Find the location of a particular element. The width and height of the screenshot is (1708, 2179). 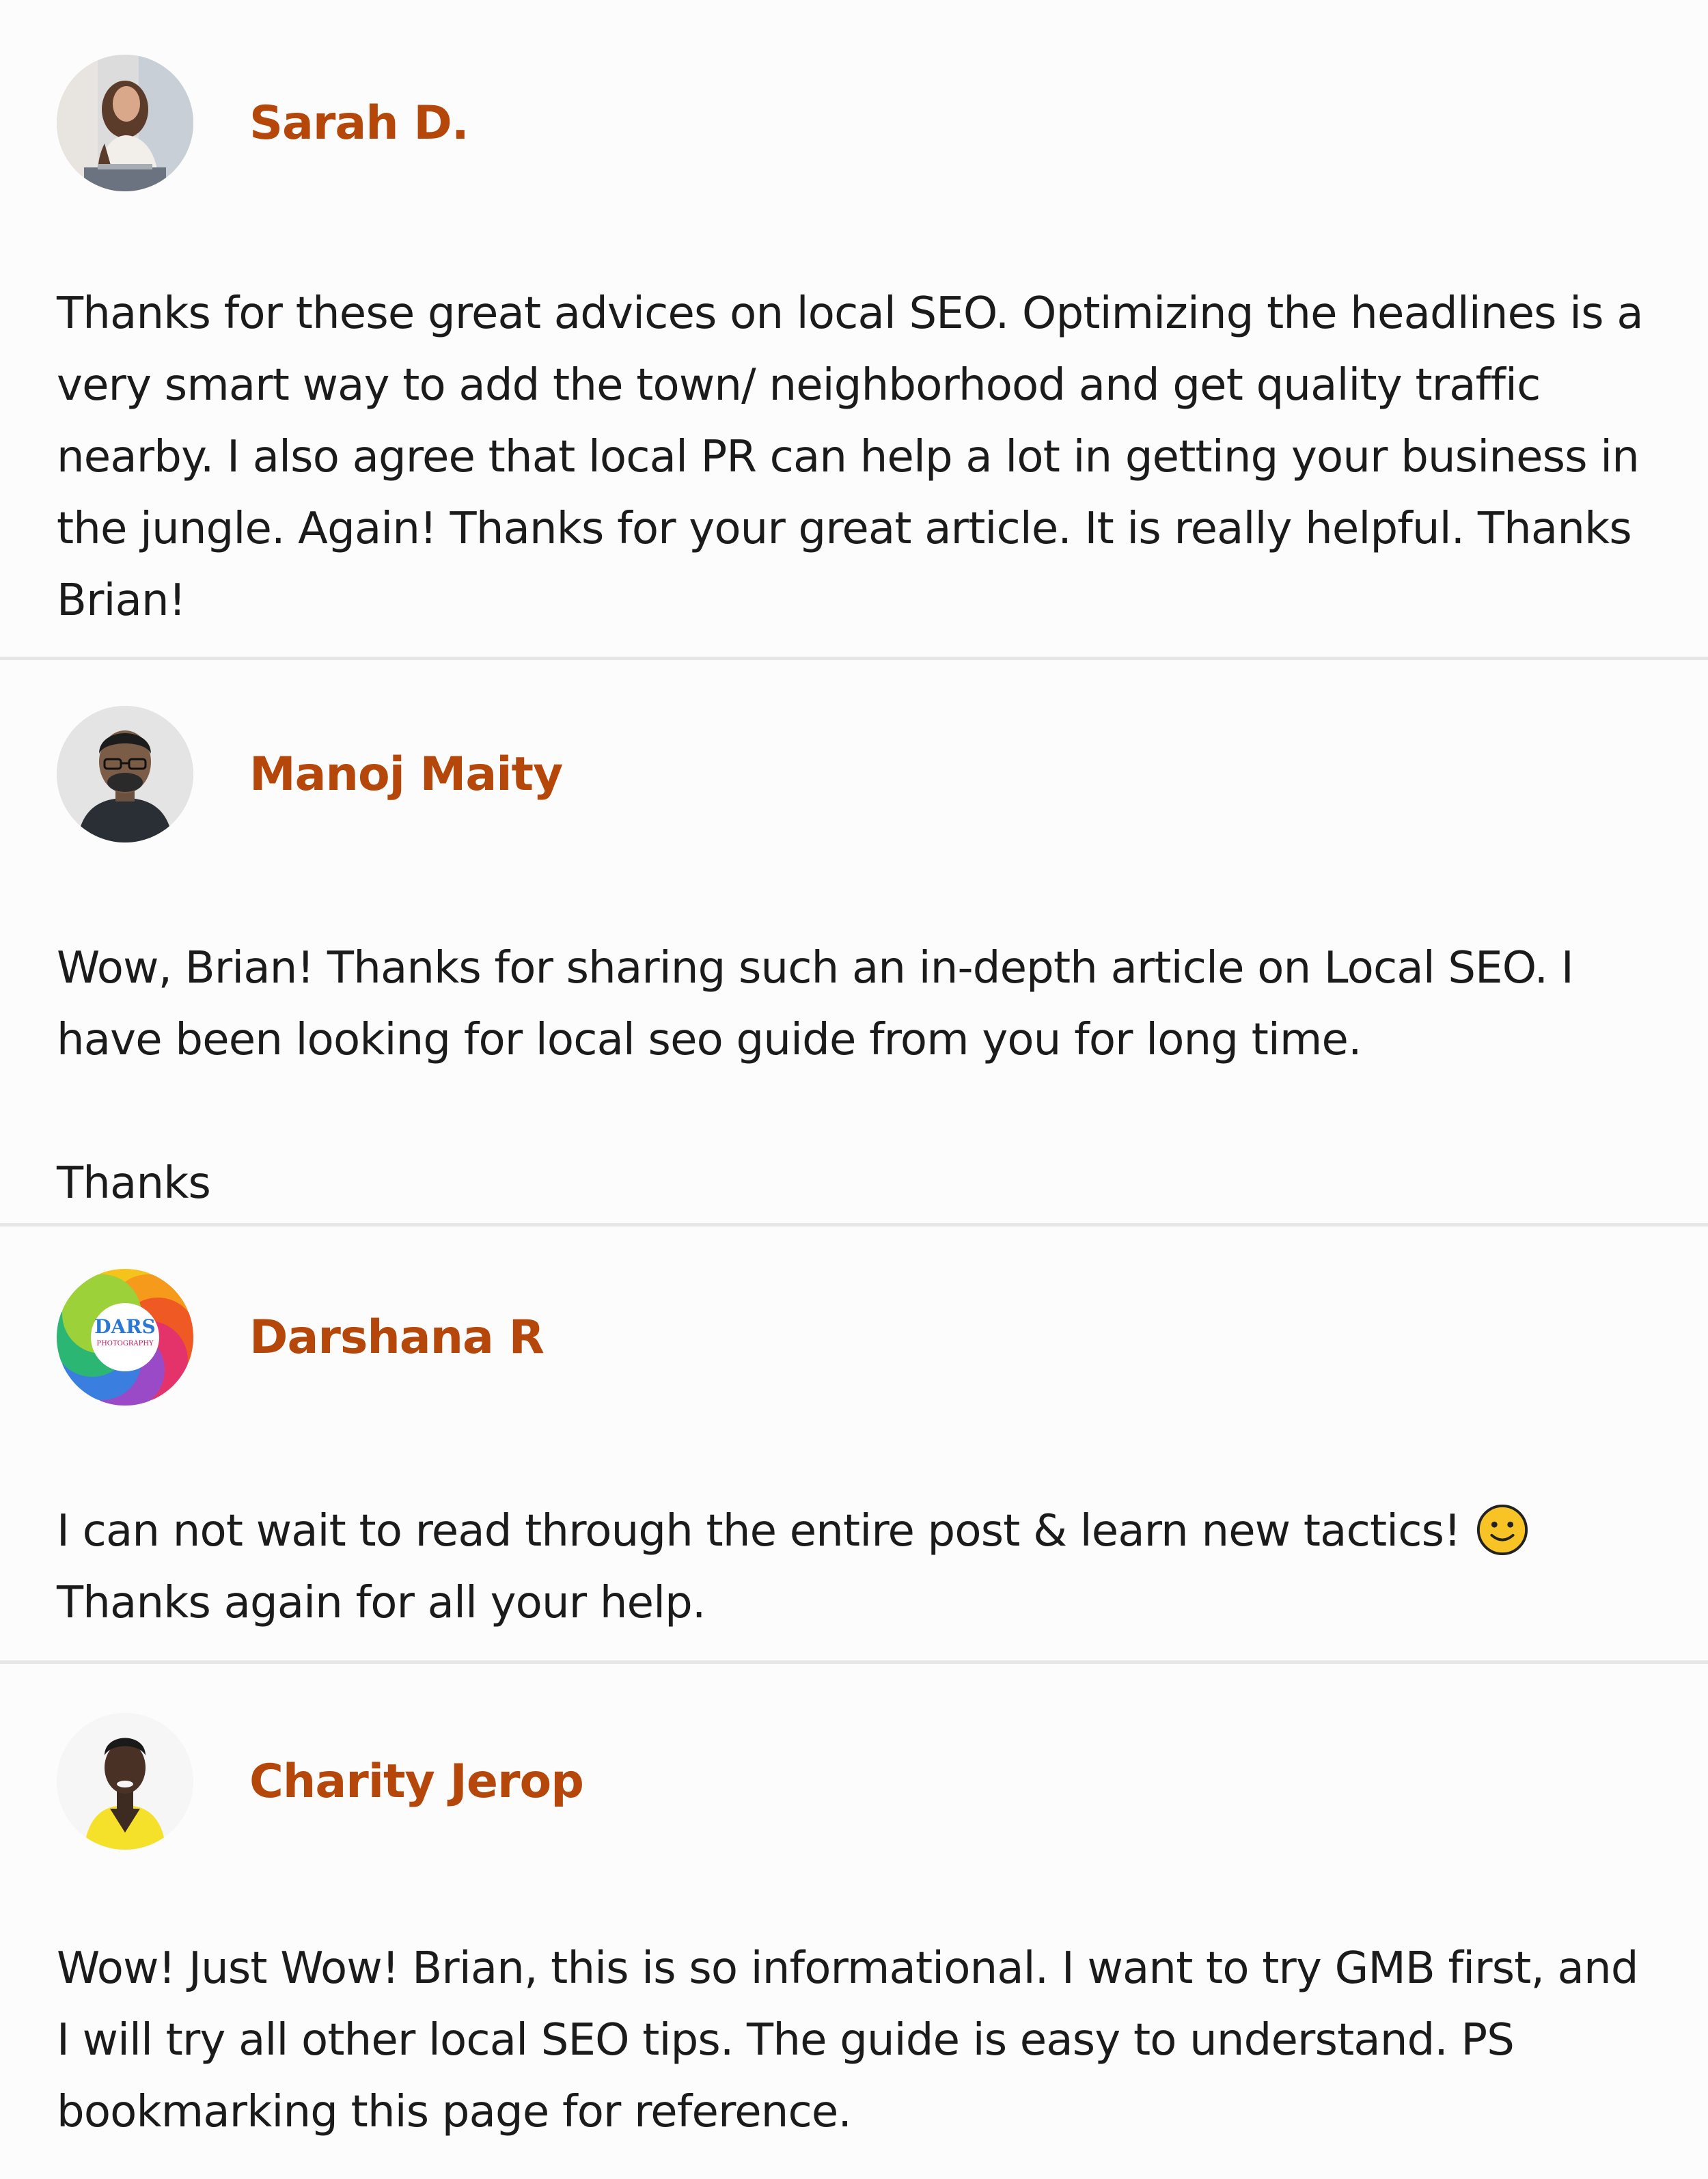

svg-text: DARS is located at coordinates (125, 1326).